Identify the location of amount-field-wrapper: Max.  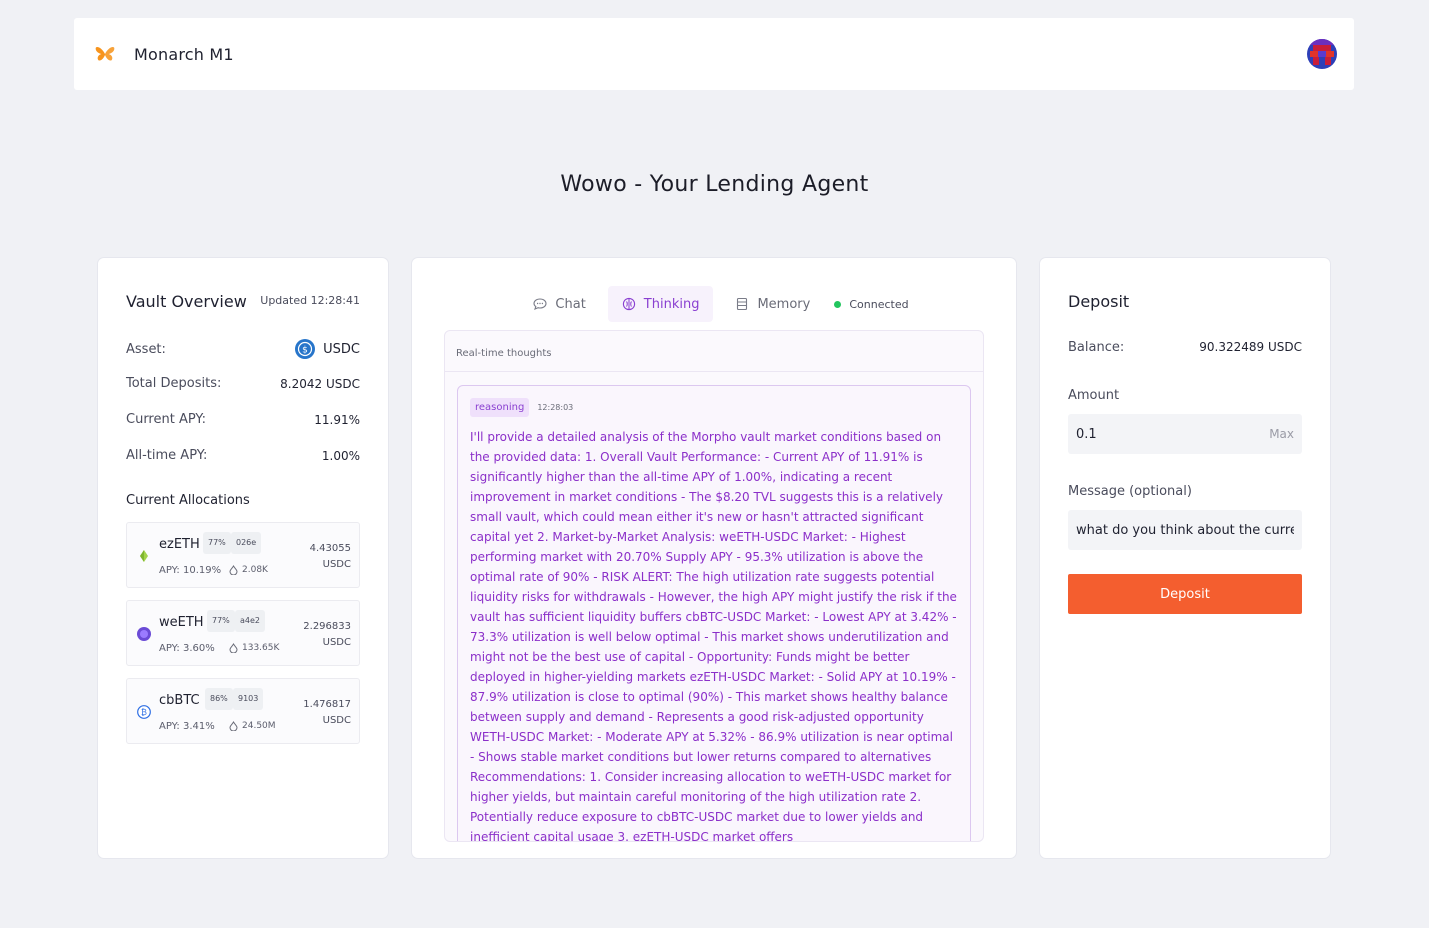
(1185, 434).